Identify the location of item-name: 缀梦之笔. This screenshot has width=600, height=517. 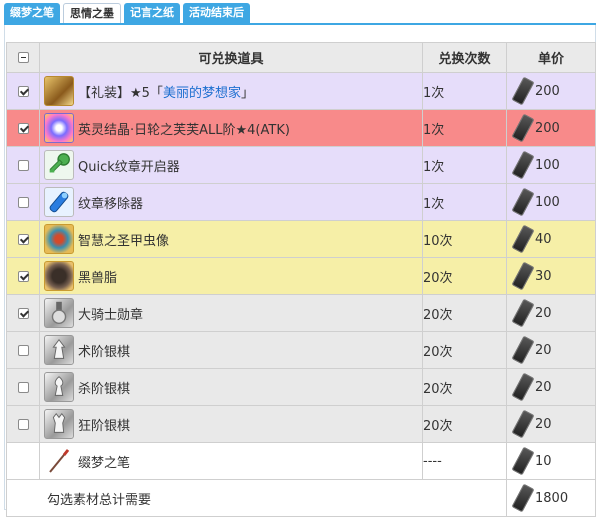
(104, 463).